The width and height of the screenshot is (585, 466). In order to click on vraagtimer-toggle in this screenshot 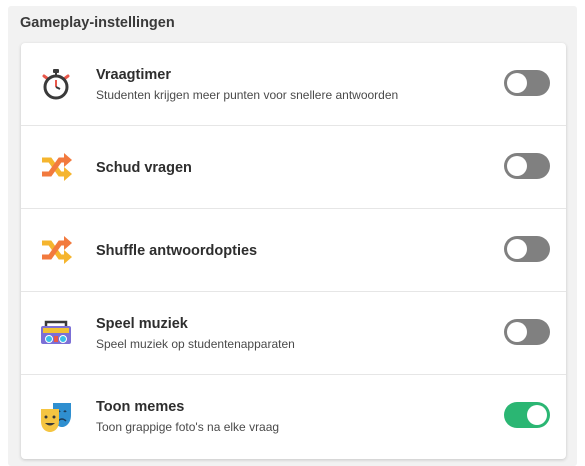, I will do `click(527, 83)`.